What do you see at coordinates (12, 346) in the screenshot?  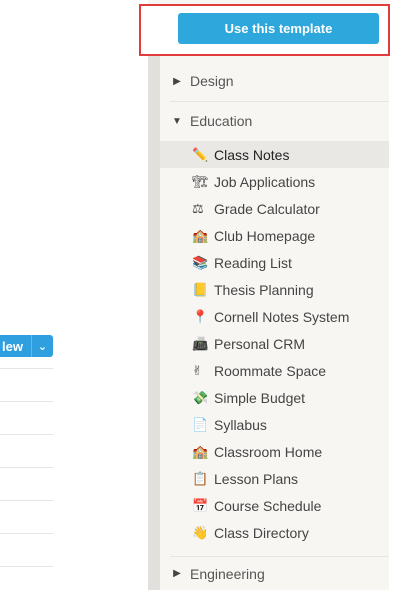 I see `new-button-label: lew` at bounding box center [12, 346].